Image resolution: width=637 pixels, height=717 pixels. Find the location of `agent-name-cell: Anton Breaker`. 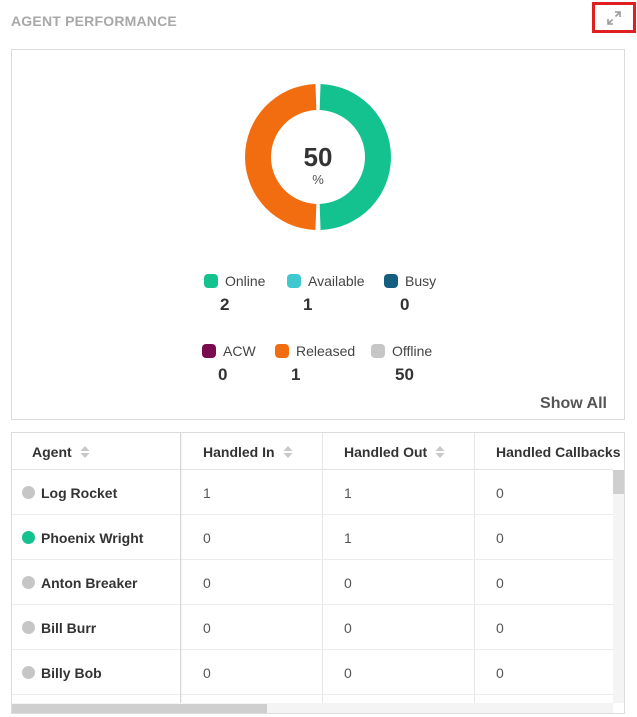

agent-name-cell: Anton Breaker is located at coordinates (79, 582).